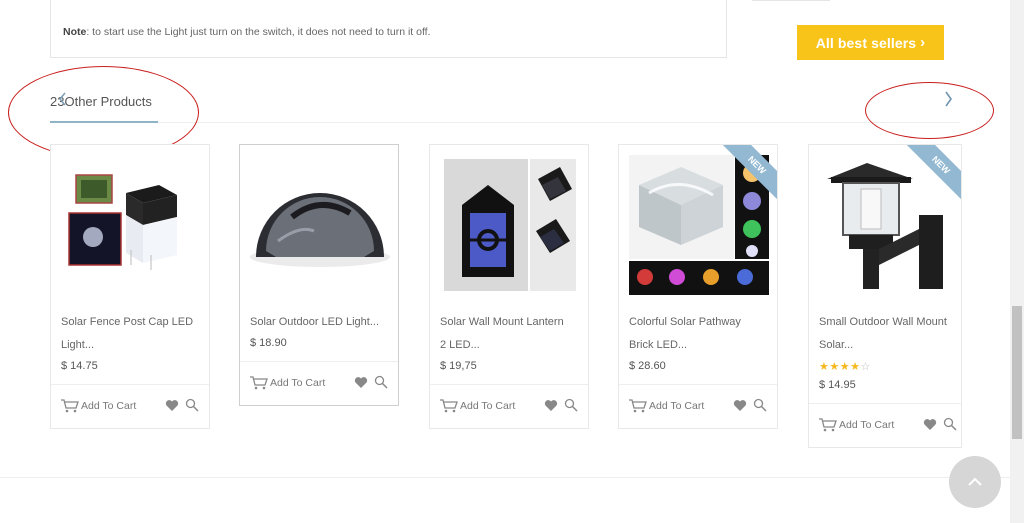 The width and height of the screenshot is (1024, 523). What do you see at coordinates (1017, 372) in the screenshot?
I see `scrollbar-thumb` at bounding box center [1017, 372].